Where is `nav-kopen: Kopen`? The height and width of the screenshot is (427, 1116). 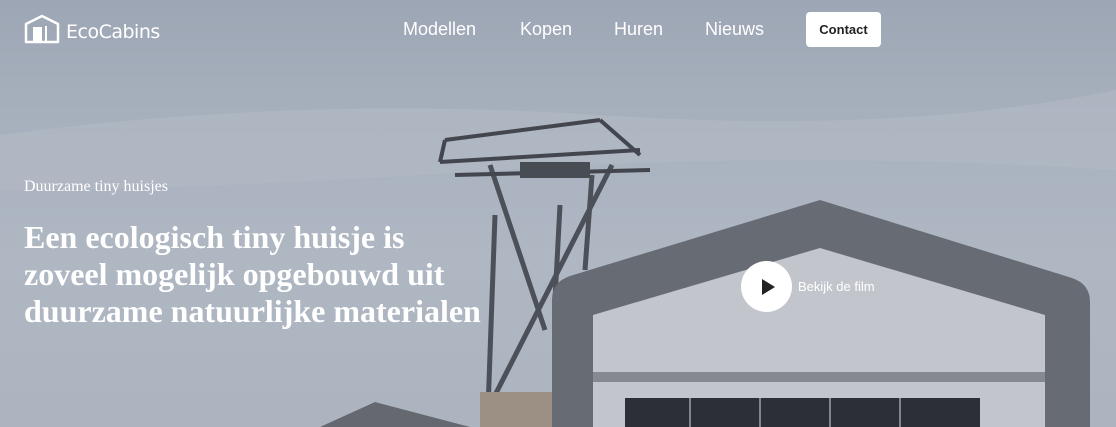 nav-kopen: Kopen is located at coordinates (546, 29).